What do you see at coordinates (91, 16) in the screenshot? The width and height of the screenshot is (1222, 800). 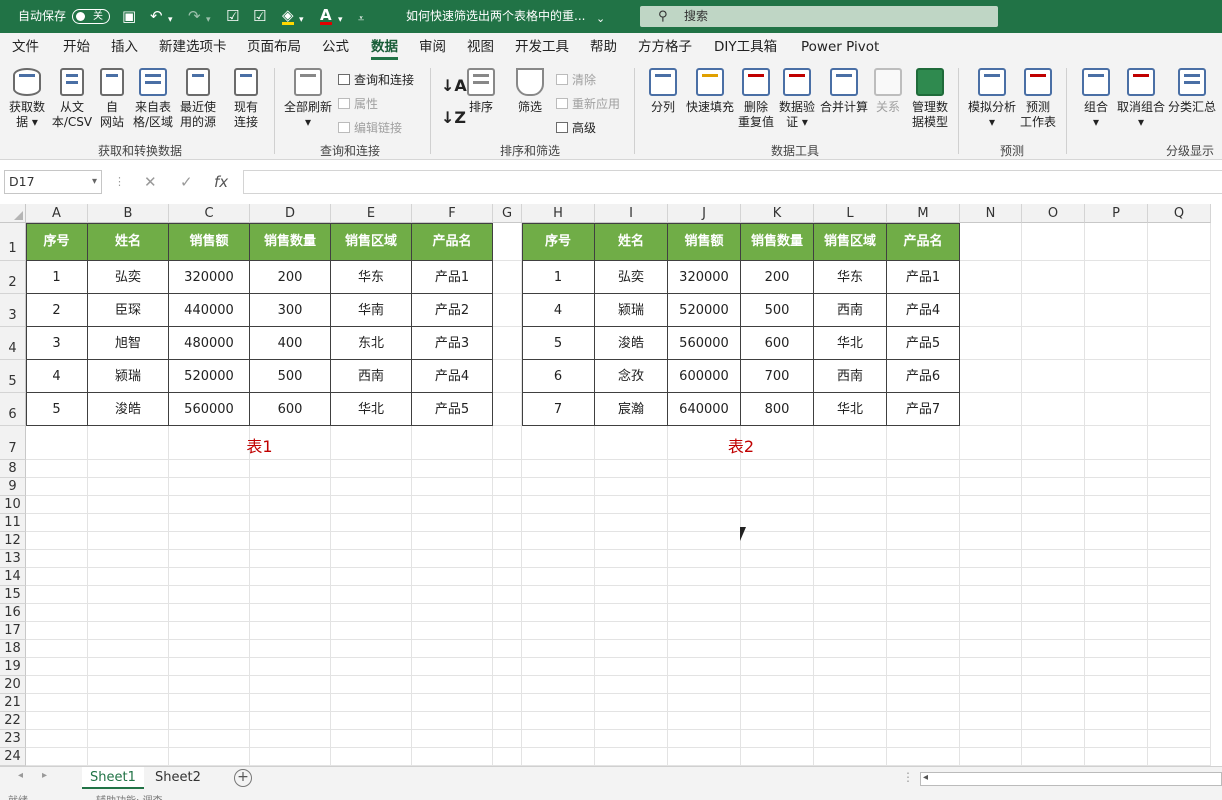 I see `autosave-toggle: 关` at bounding box center [91, 16].